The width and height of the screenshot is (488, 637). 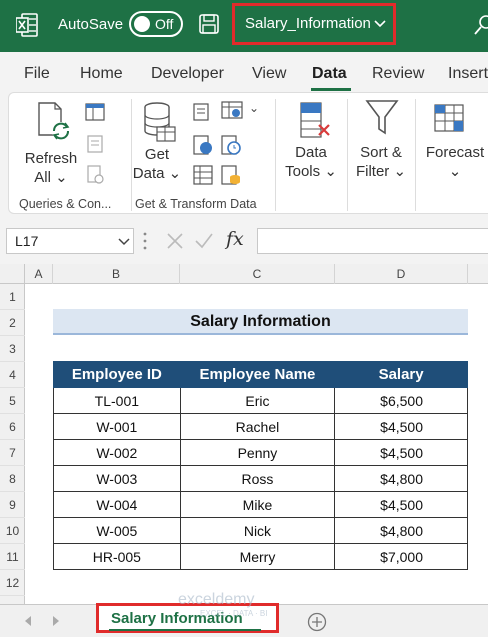 I want to click on table-row: W-005 Nick $4,800, so click(x=260, y=530).